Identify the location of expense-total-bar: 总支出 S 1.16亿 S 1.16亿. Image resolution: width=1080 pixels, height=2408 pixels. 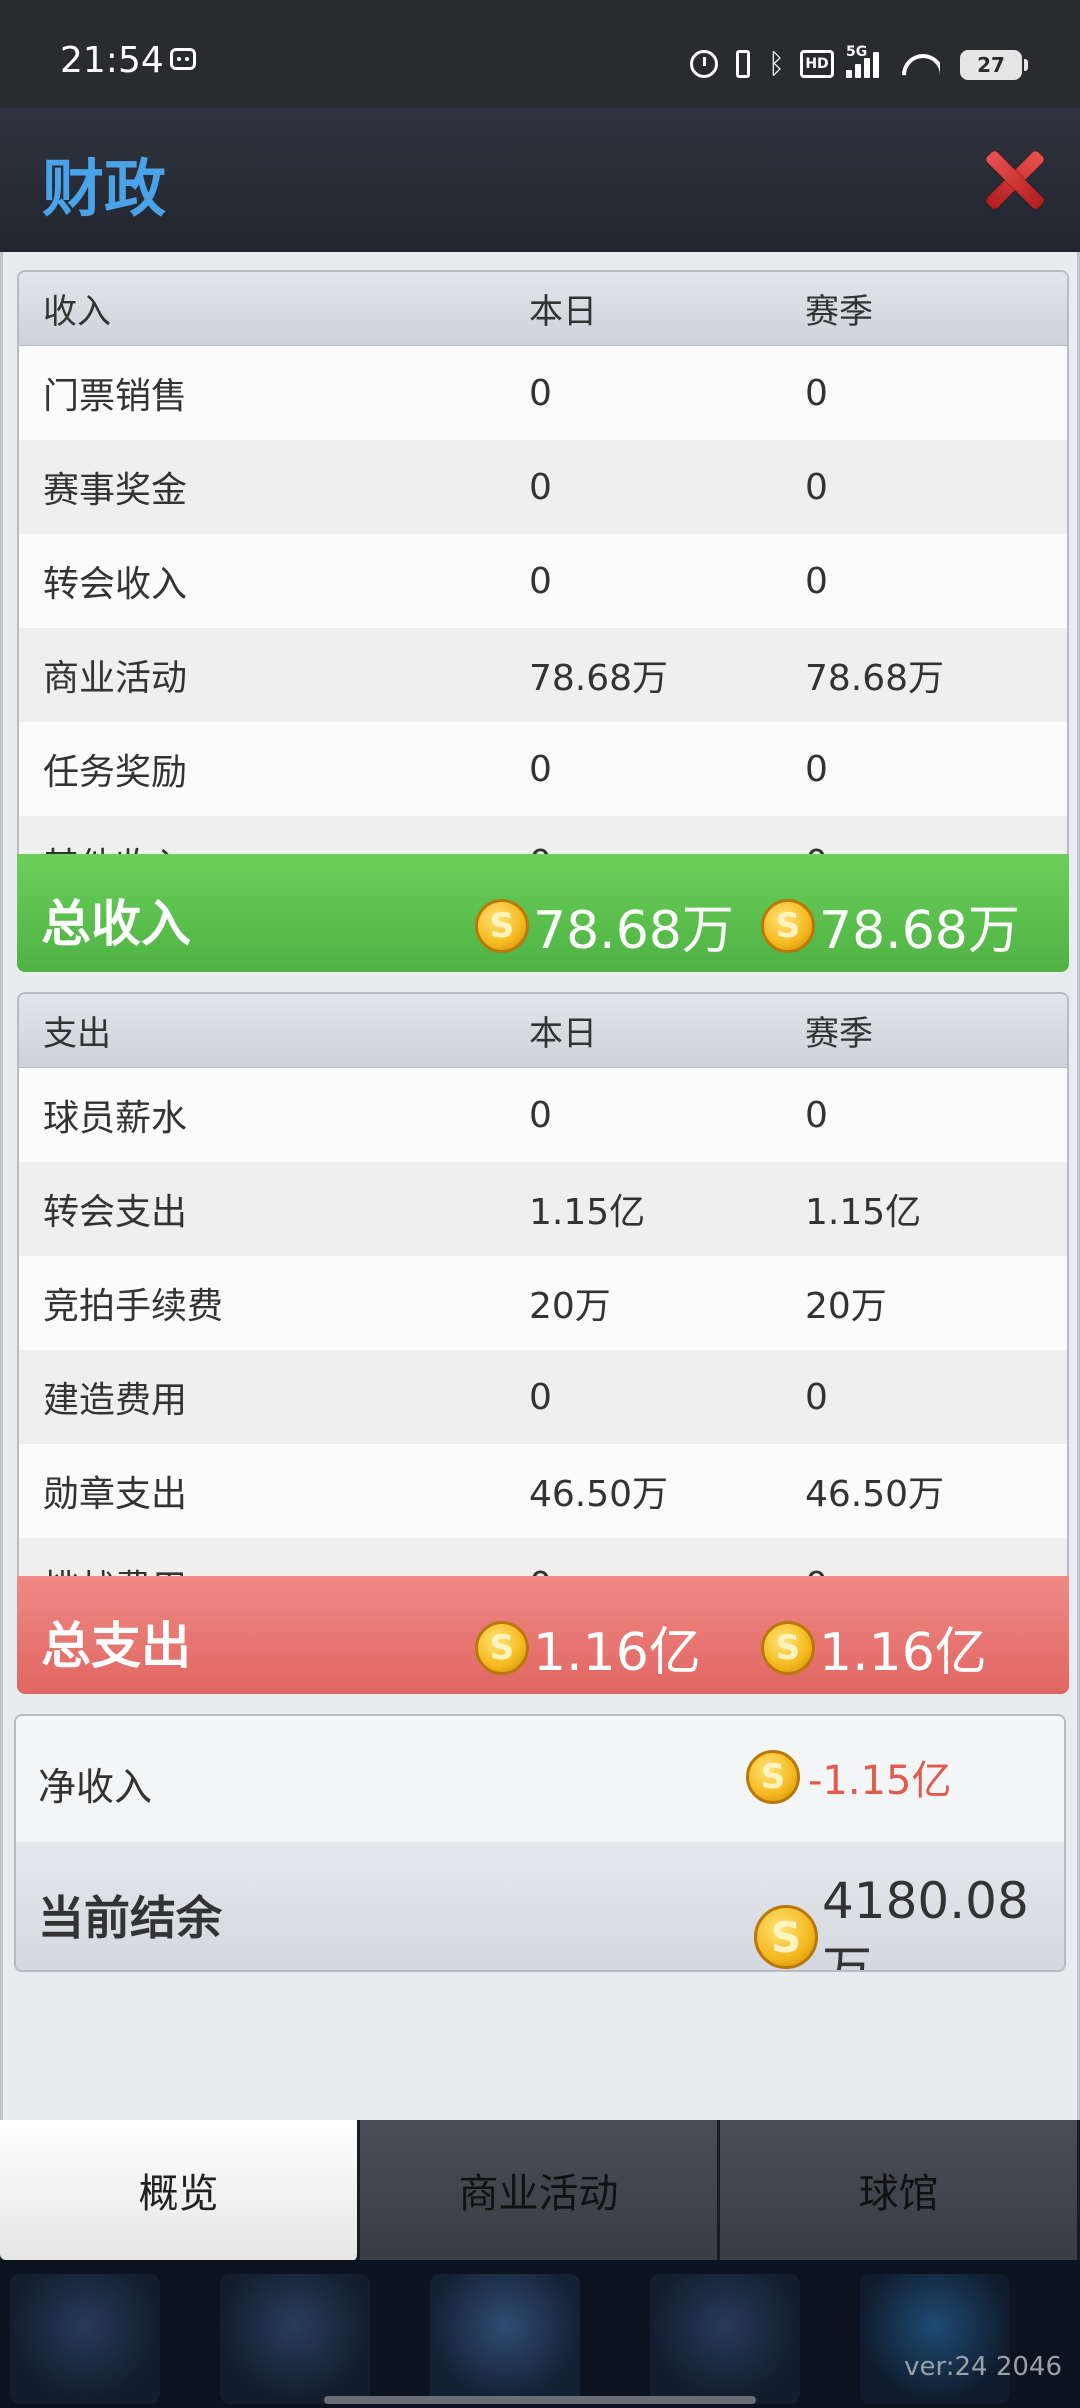
(543, 1635).